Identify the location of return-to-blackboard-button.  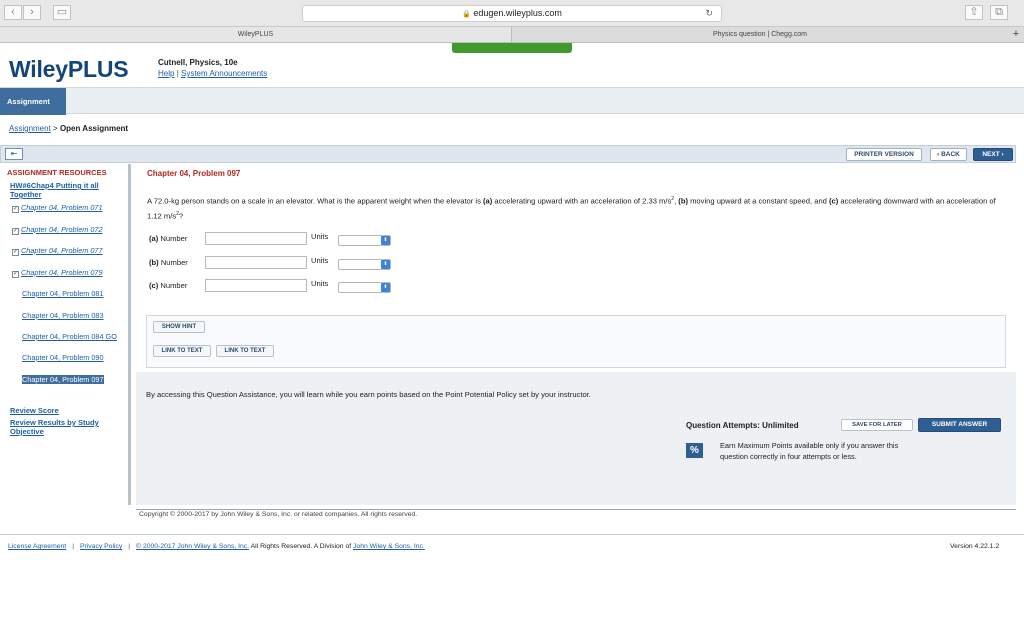
(512, 48).